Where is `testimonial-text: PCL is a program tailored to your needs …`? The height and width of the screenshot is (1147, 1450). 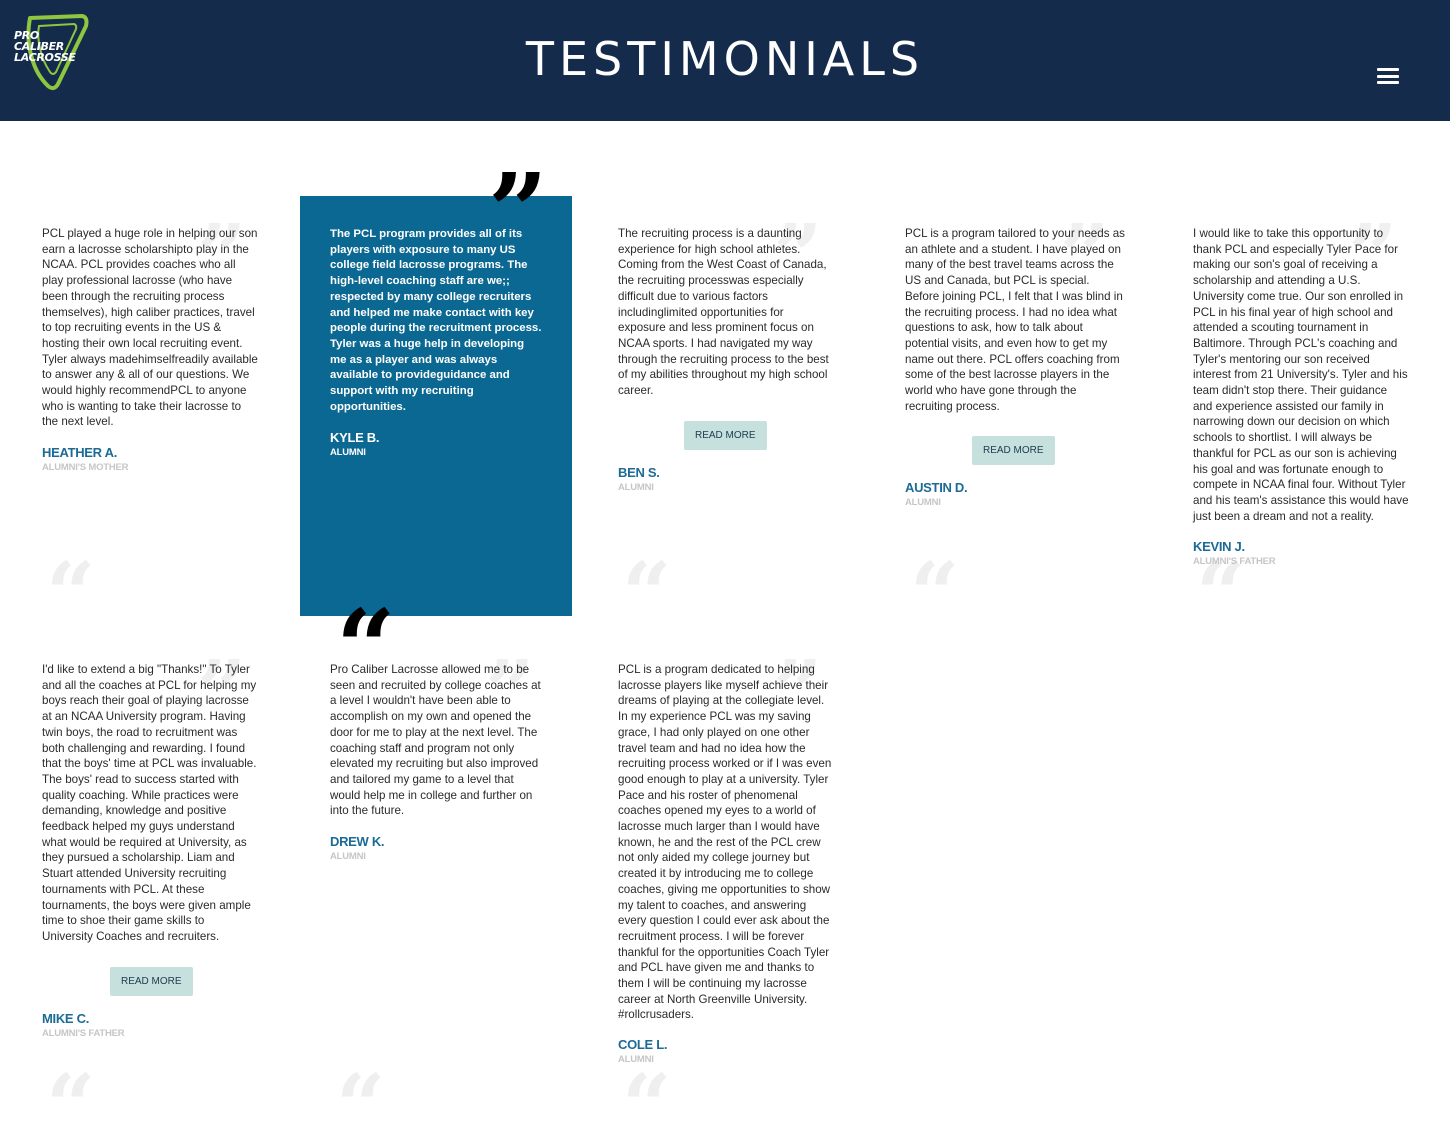
testimonial-text: PCL is a program tailored to your needs … is located at coordinates (1015, 320).